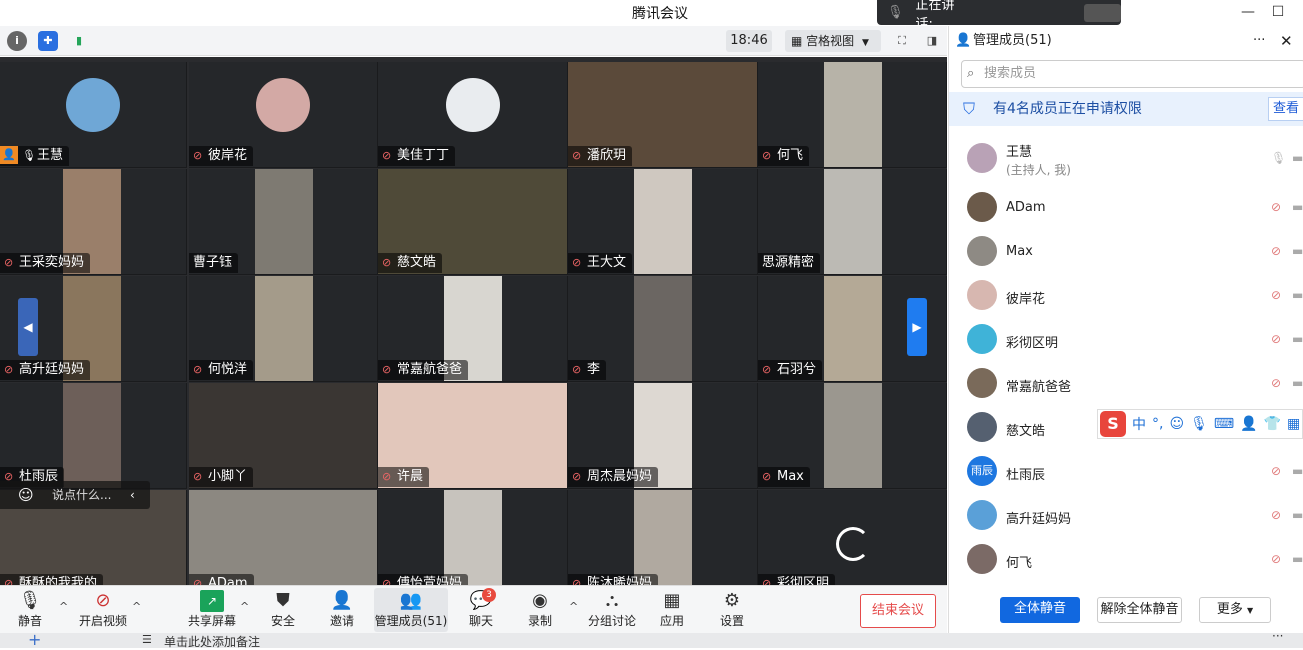  I want to click on video-tile: ⊘ 王大文, so click(663, 222).